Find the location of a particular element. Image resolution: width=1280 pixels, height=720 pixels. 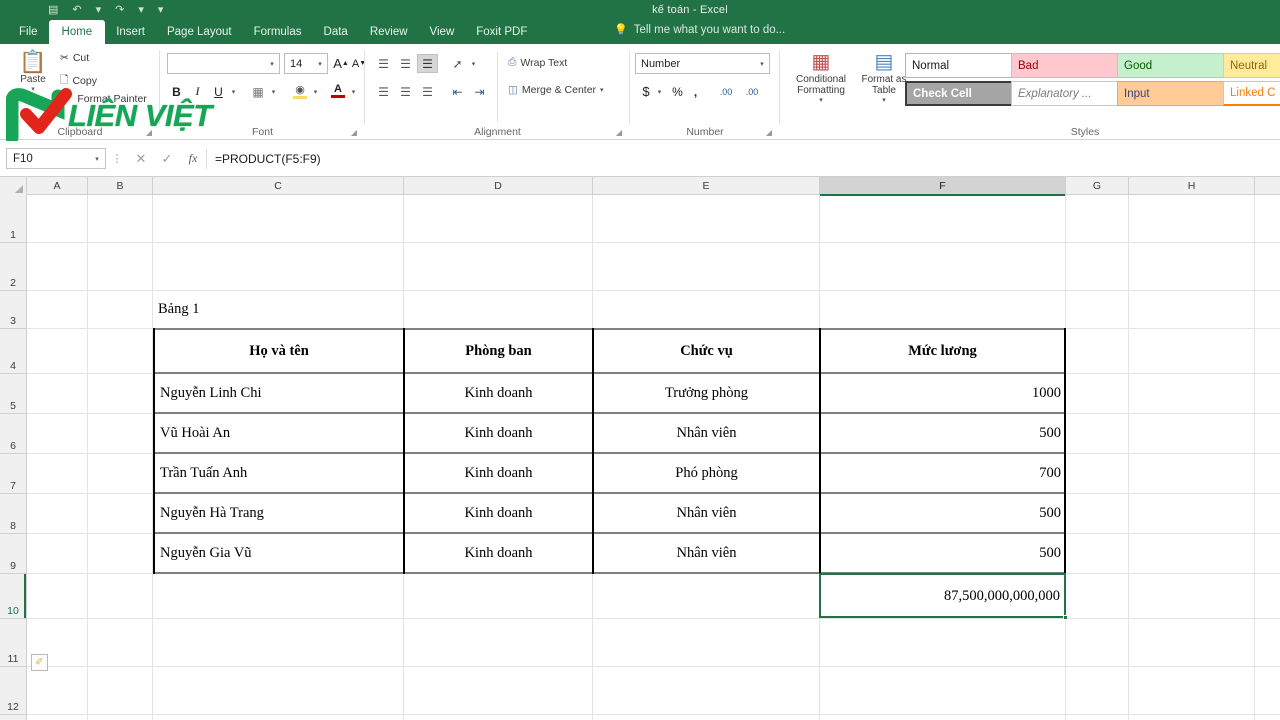

column-header-f: F is located at coordinates (943, 186).